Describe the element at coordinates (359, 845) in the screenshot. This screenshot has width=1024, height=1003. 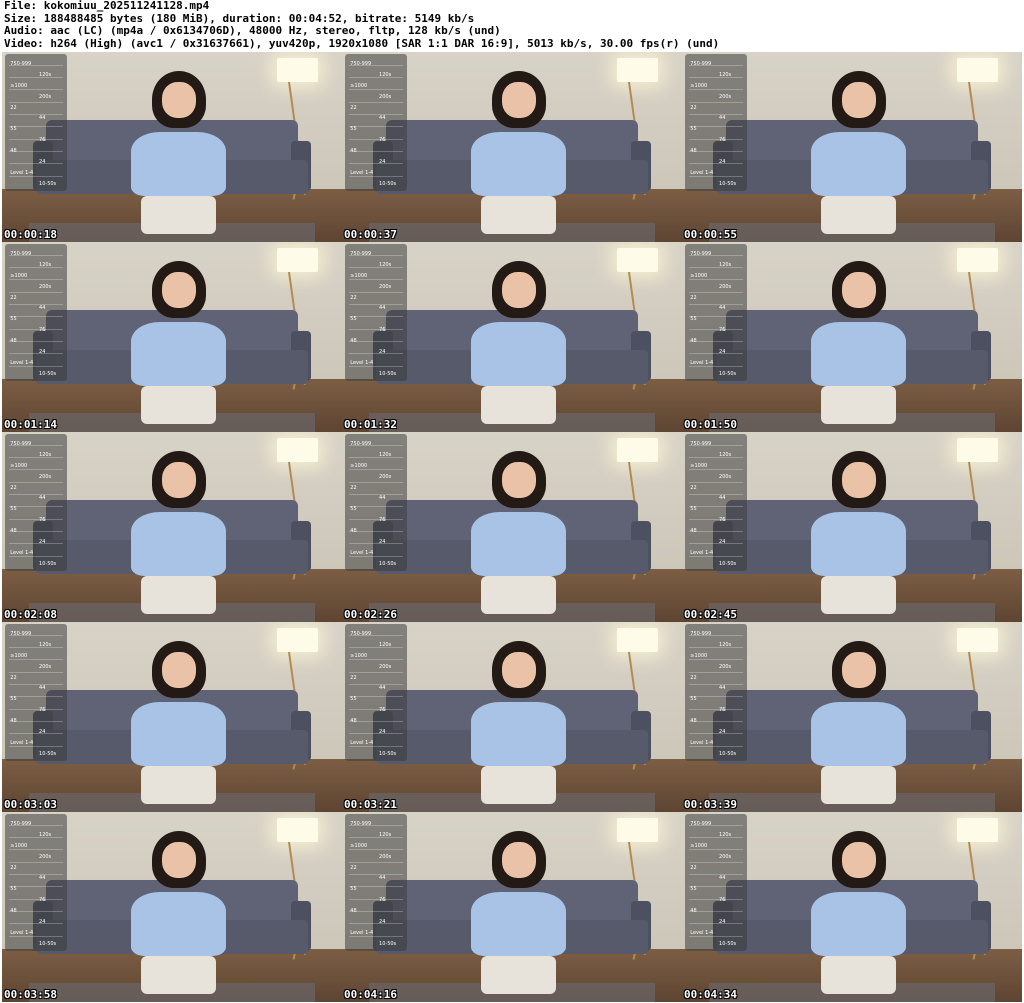
I see `overlay-label: ≥1000` at that location.